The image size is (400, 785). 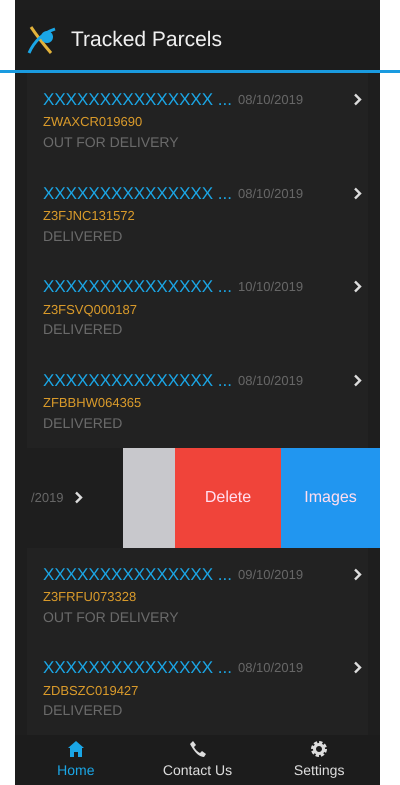 What do you see at coordinates (197, 688) in the screenshot?
I see `parcel-row: XXXXXXXXXXXXXXX ... 08/10/2019 ZDBSZC019427 DELIVERED` at bounding box center [197, 688].